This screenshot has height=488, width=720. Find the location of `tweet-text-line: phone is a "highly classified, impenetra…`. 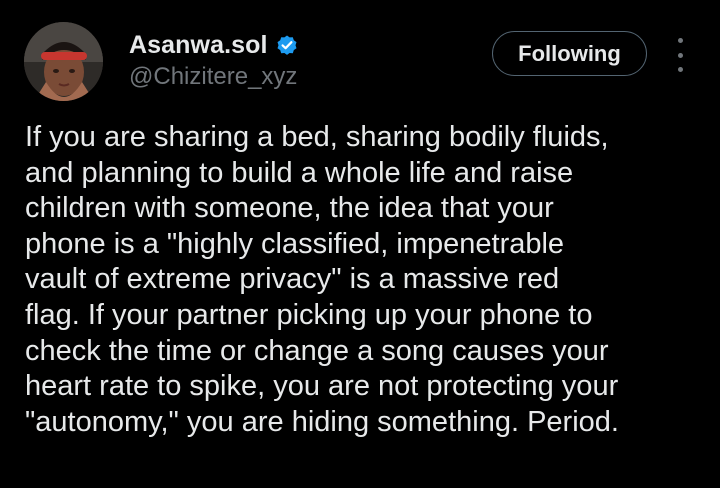

tweet-text-line: phone is a "highly classified, impenetra… is located at coordinates (295, 243).